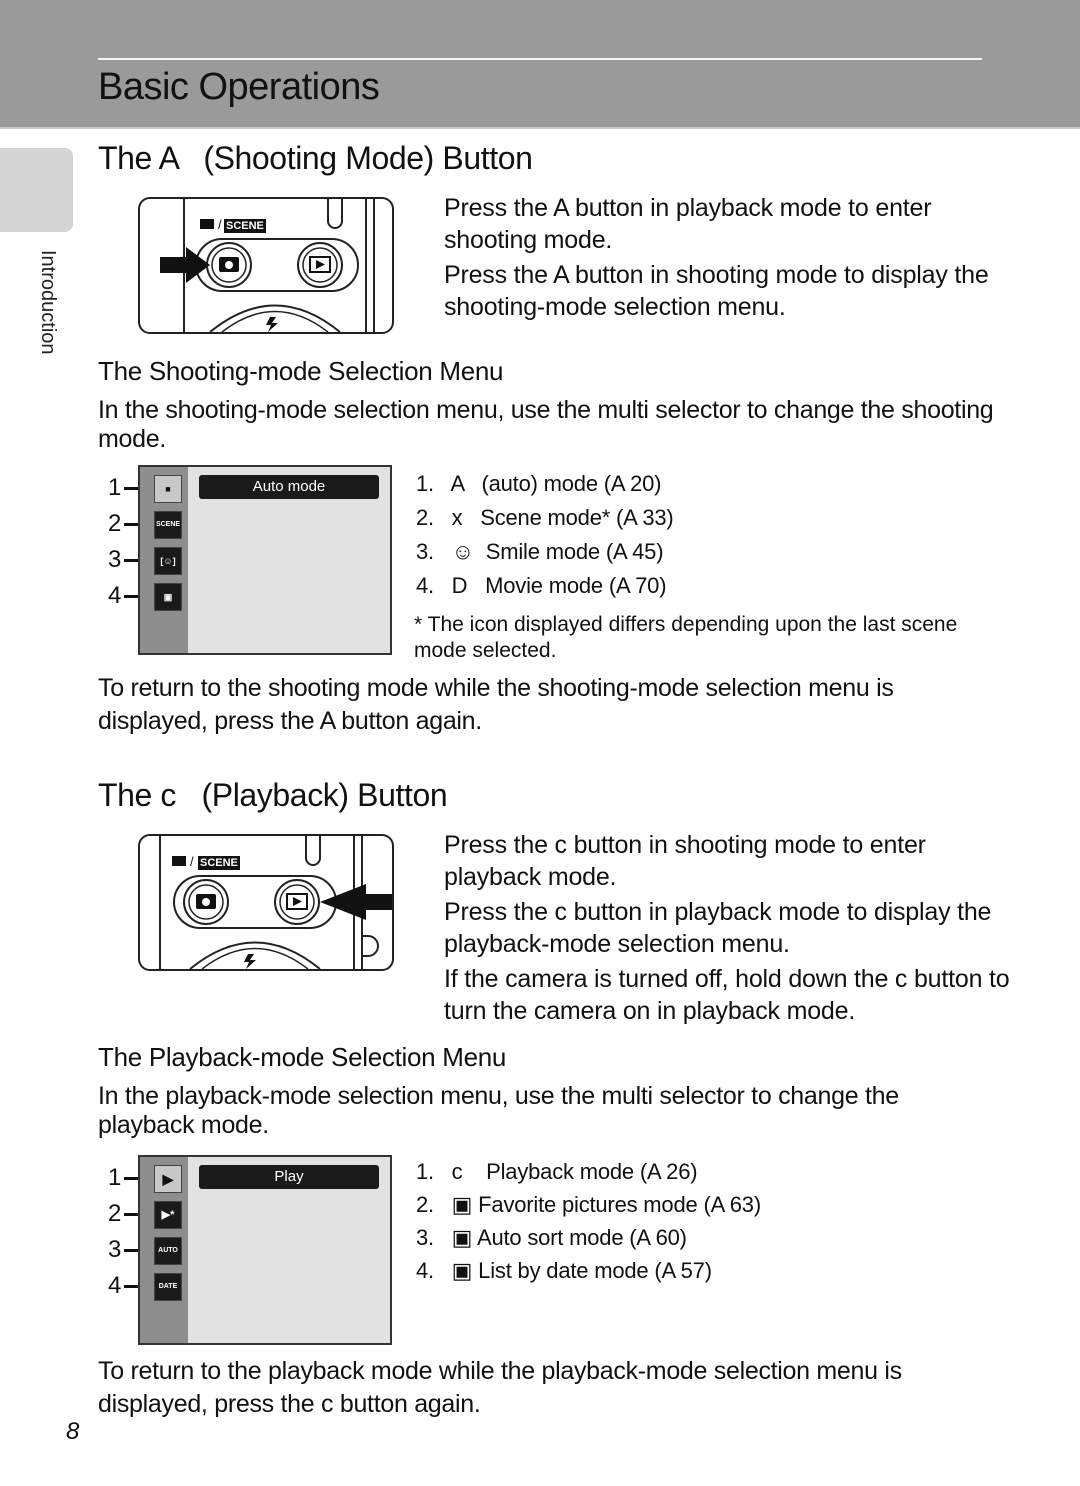 This screenshot has height=1486, width=1080. What do you see at coordinates (539, 483) in the screenshot?
I see `list-item: 1. A (auto) mode (A 20)` at bounding box center [539, 483].